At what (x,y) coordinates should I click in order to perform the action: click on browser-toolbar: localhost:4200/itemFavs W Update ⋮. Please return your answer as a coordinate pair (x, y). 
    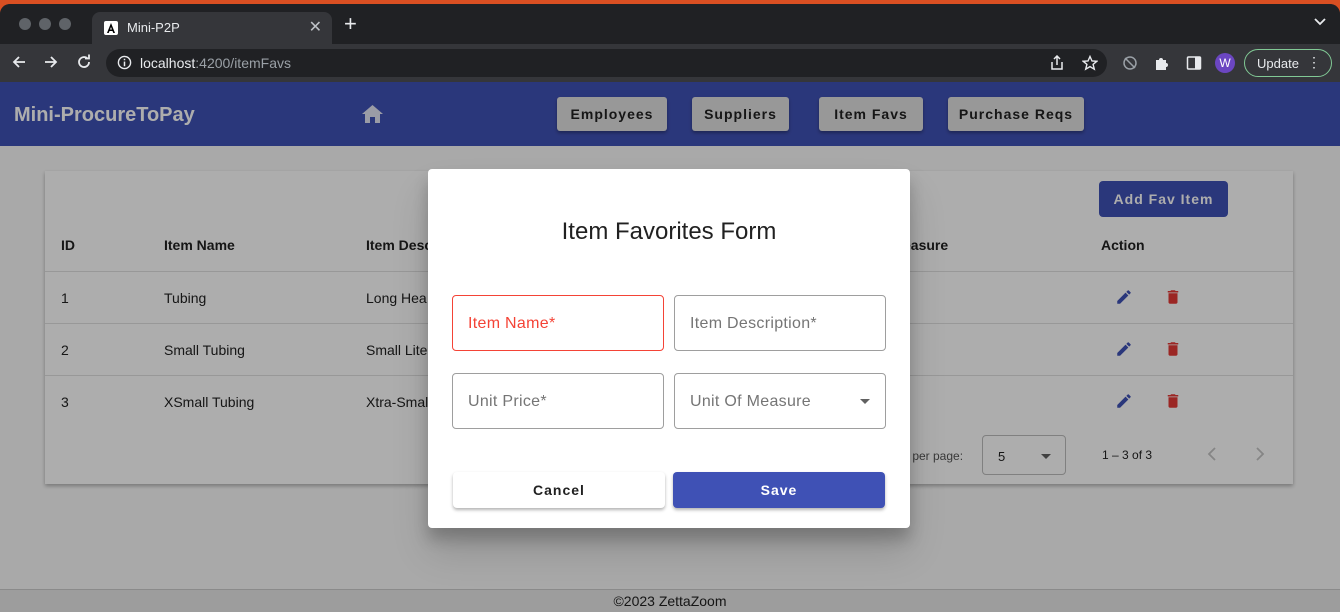
    Looking at the image, I should click on (670, 63).